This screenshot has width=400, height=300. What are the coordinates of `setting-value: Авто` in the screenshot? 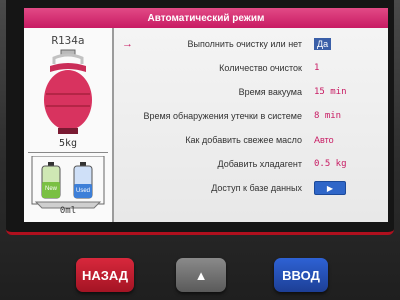 It's located at (324, 140).